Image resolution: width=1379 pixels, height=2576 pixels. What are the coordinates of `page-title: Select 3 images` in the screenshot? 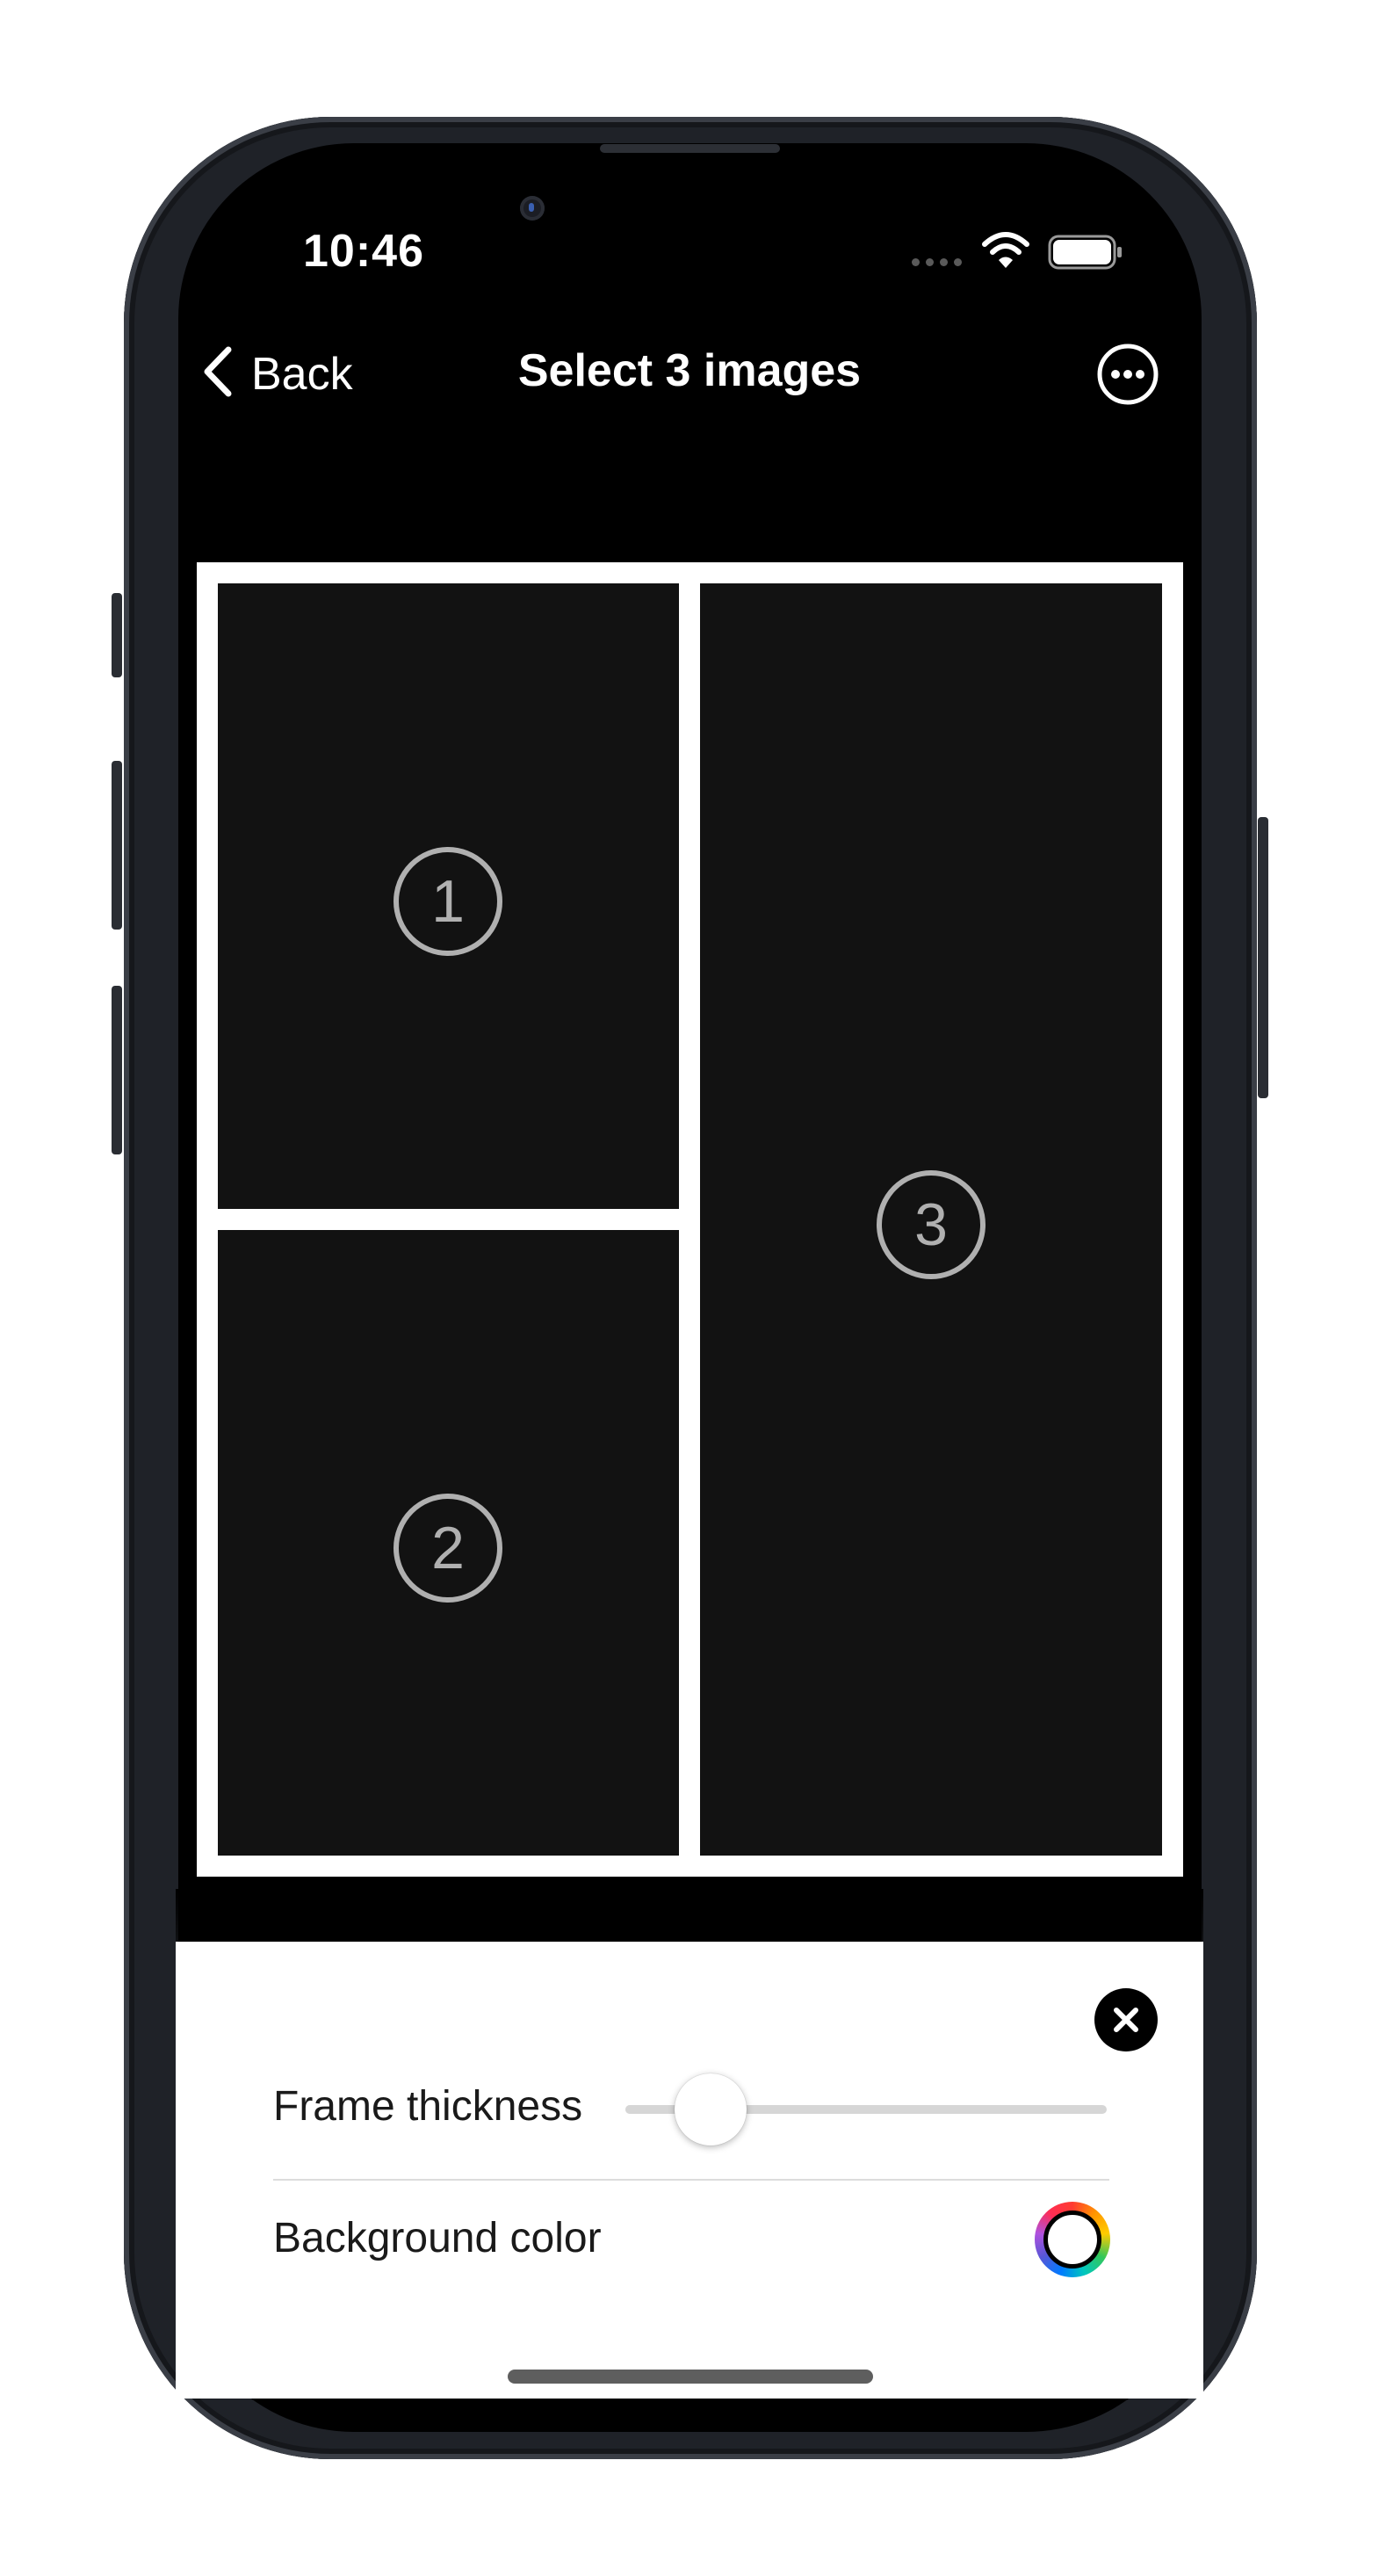 It's located at (689, 370).